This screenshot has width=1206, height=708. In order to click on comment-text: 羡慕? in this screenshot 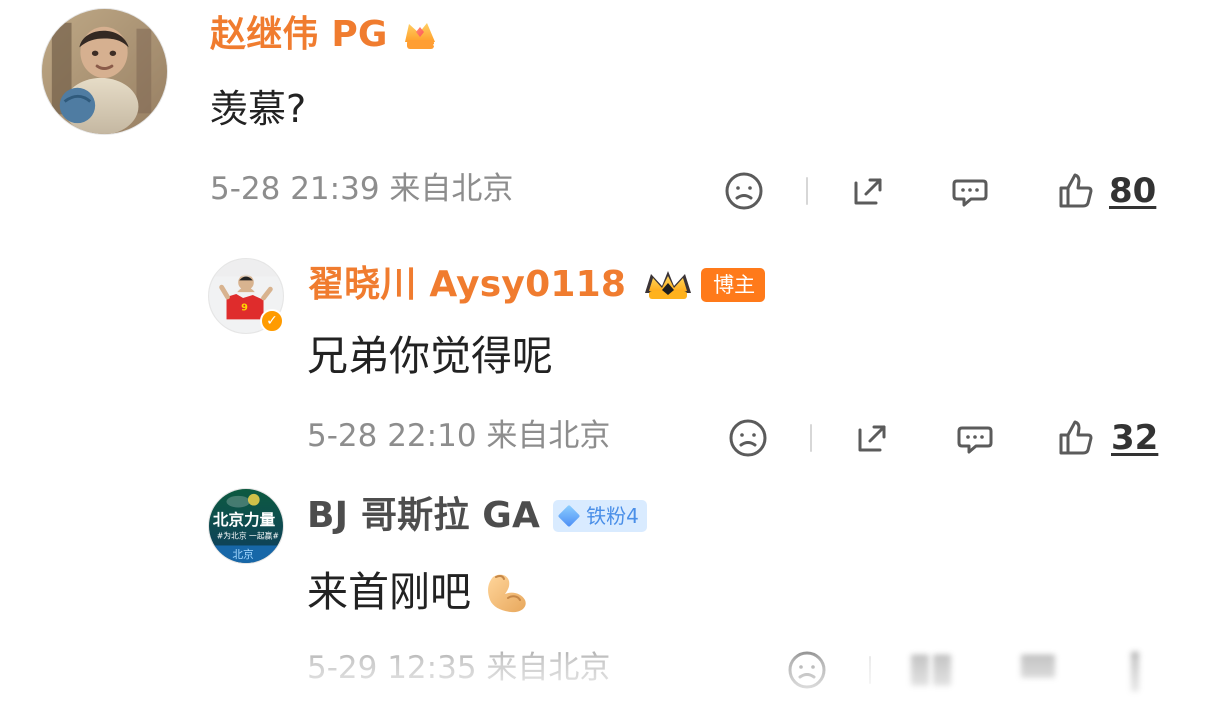, I will do `click(258, 109)`.